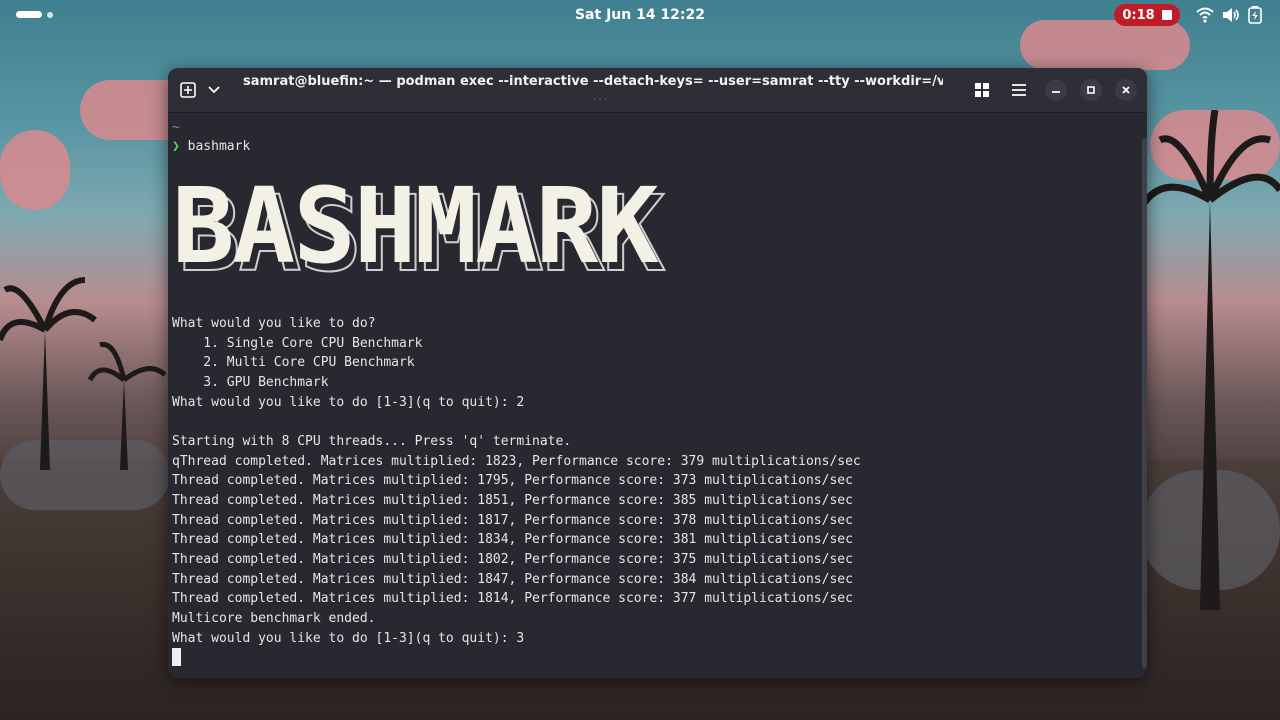  What do you see at coordinates (176, 146) in the screenshot?
I see `prompt-symbol: ❯` at bounding box center [176, 146].